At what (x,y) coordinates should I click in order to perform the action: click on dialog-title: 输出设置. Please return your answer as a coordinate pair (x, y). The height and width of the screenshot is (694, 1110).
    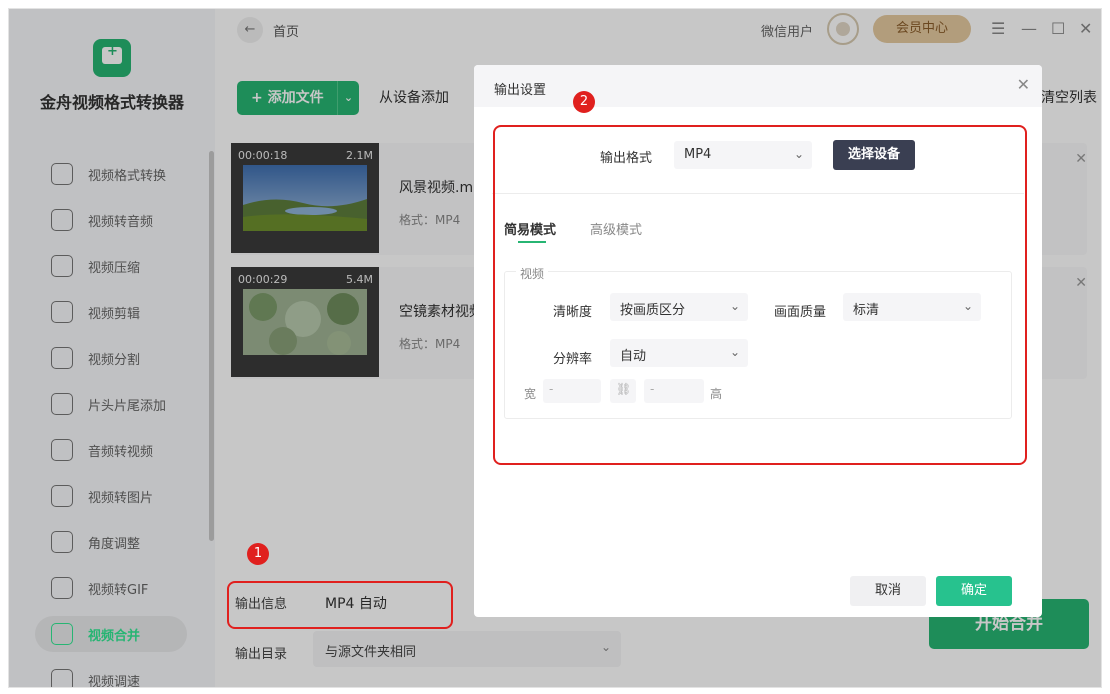
    Looking at the image, I should click on (520, 90).